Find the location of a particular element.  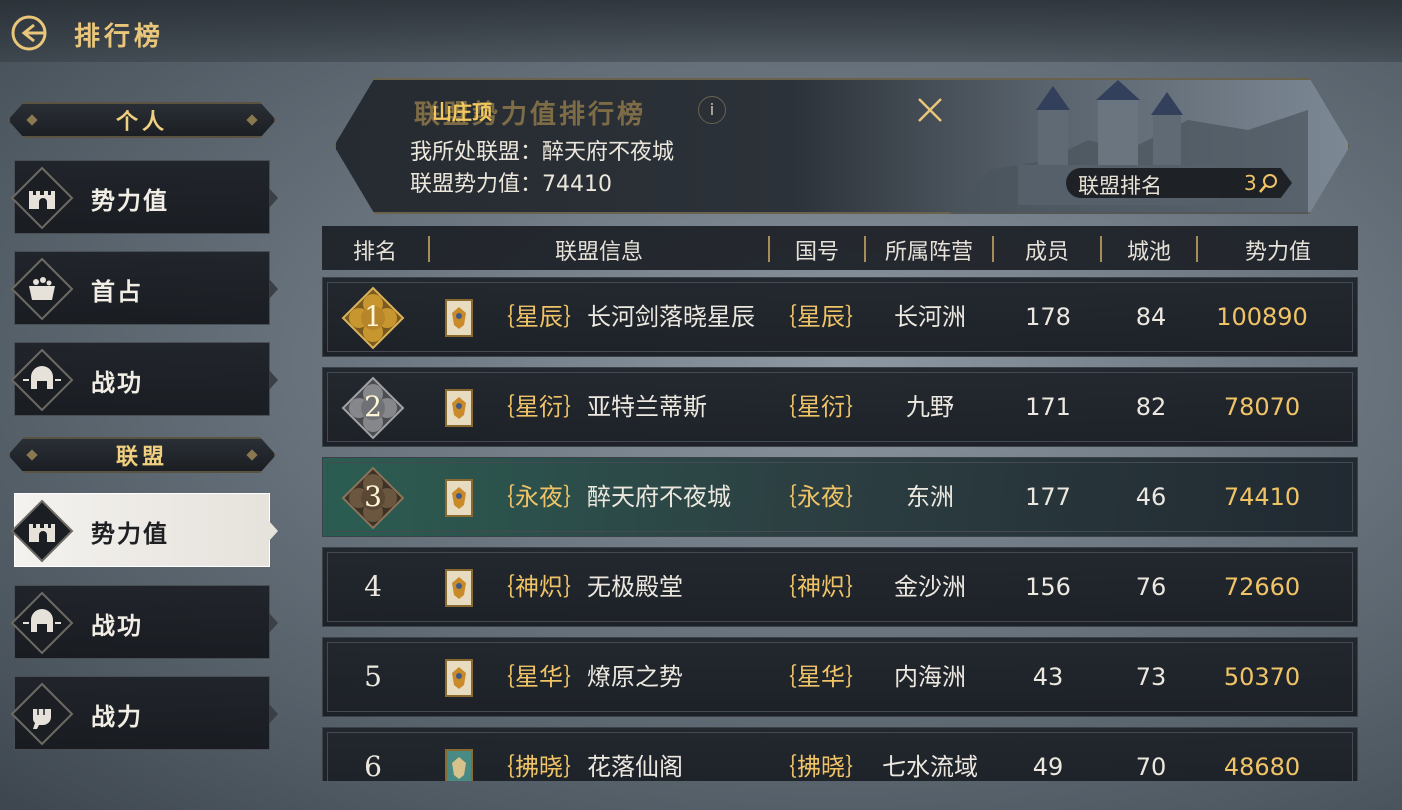

country-cell: ｛星辰｝ is located at coordinates (821, 317).